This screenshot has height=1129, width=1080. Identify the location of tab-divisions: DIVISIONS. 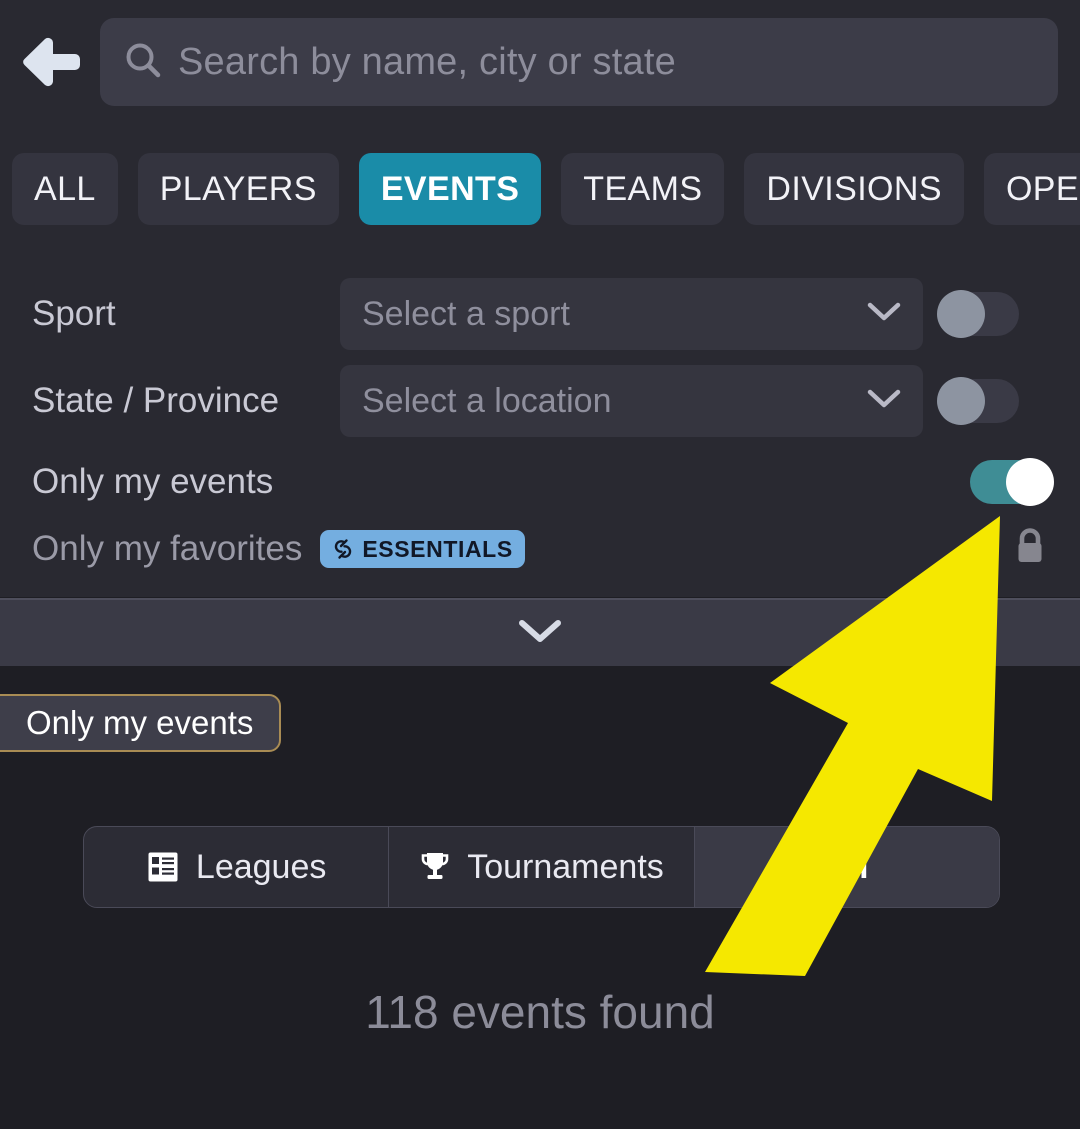
(854, 189).